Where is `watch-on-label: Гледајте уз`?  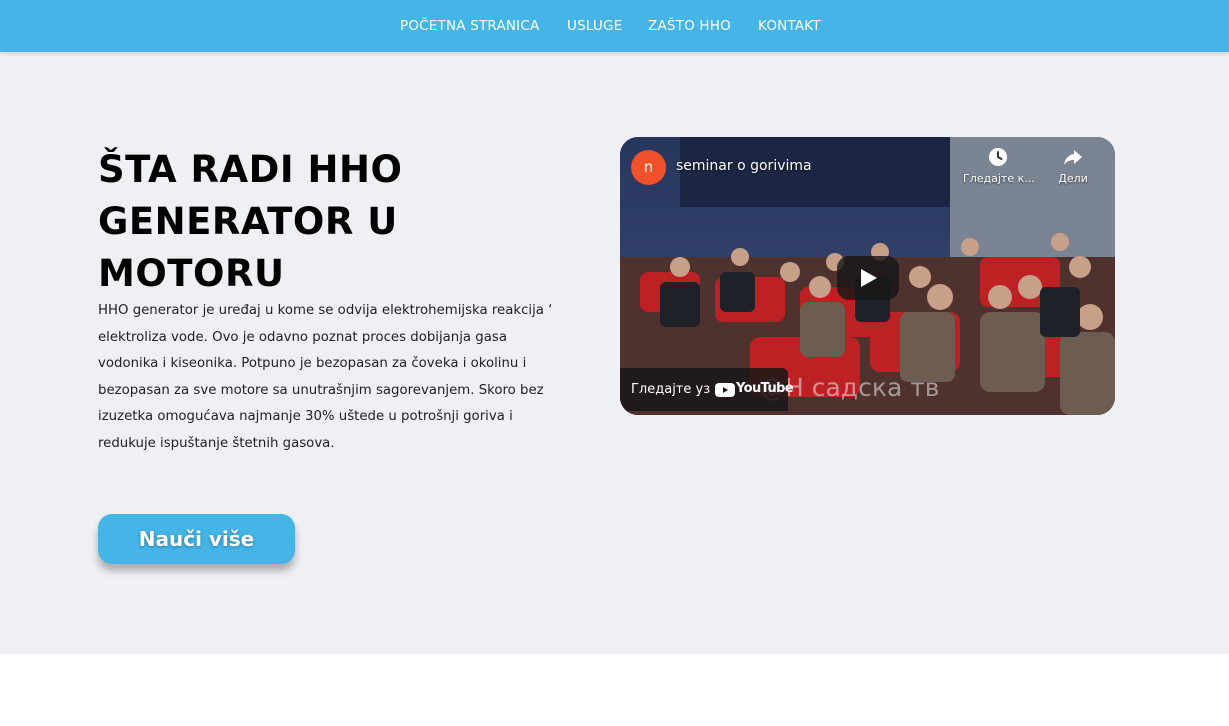 watch-on-label: Гледајте уз is located at coordinates (671, 389).